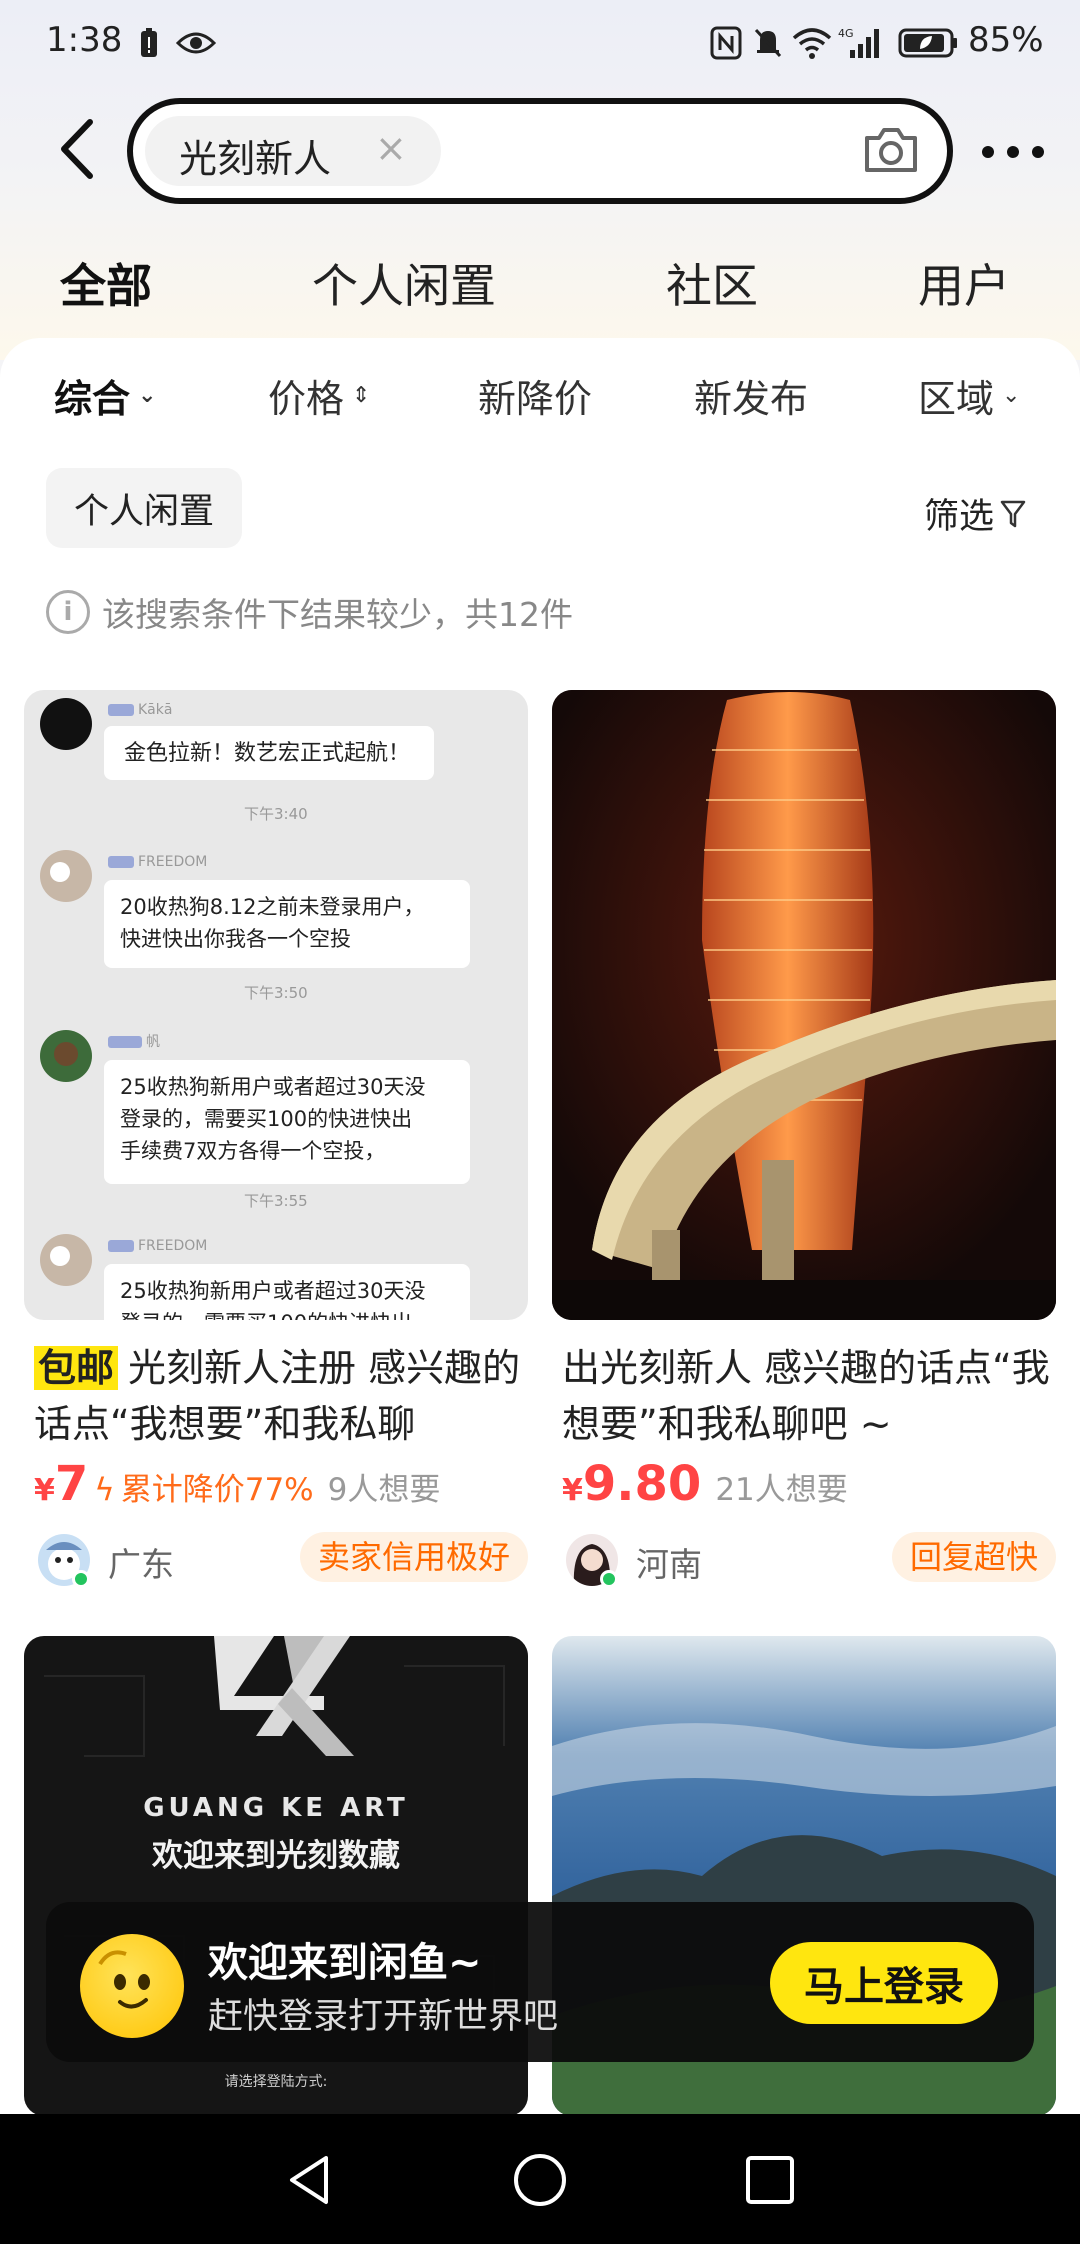 The height and width of the screenshot is (2244, 1080). Describe the element at coordinates (306, 399) in the screenshot. I see `sort-price-label: 价格` at that location.